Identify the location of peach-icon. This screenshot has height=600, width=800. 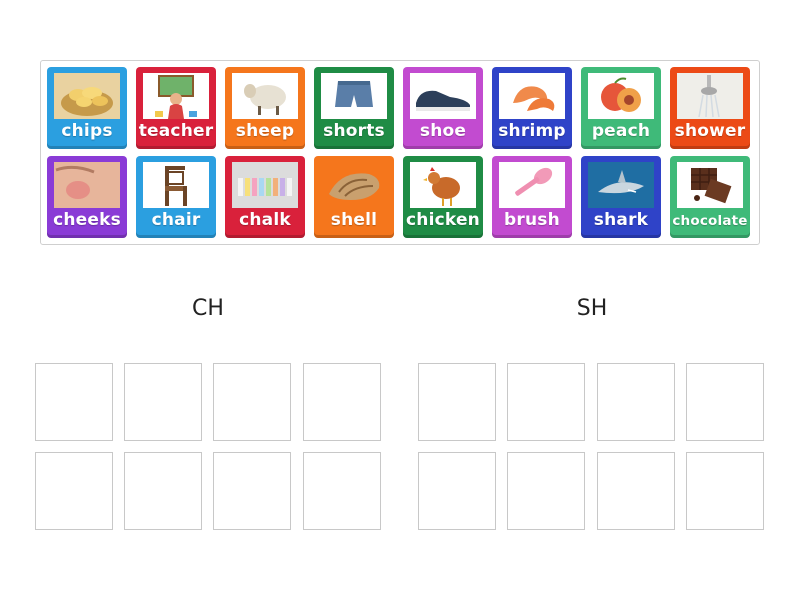
(621, 96).